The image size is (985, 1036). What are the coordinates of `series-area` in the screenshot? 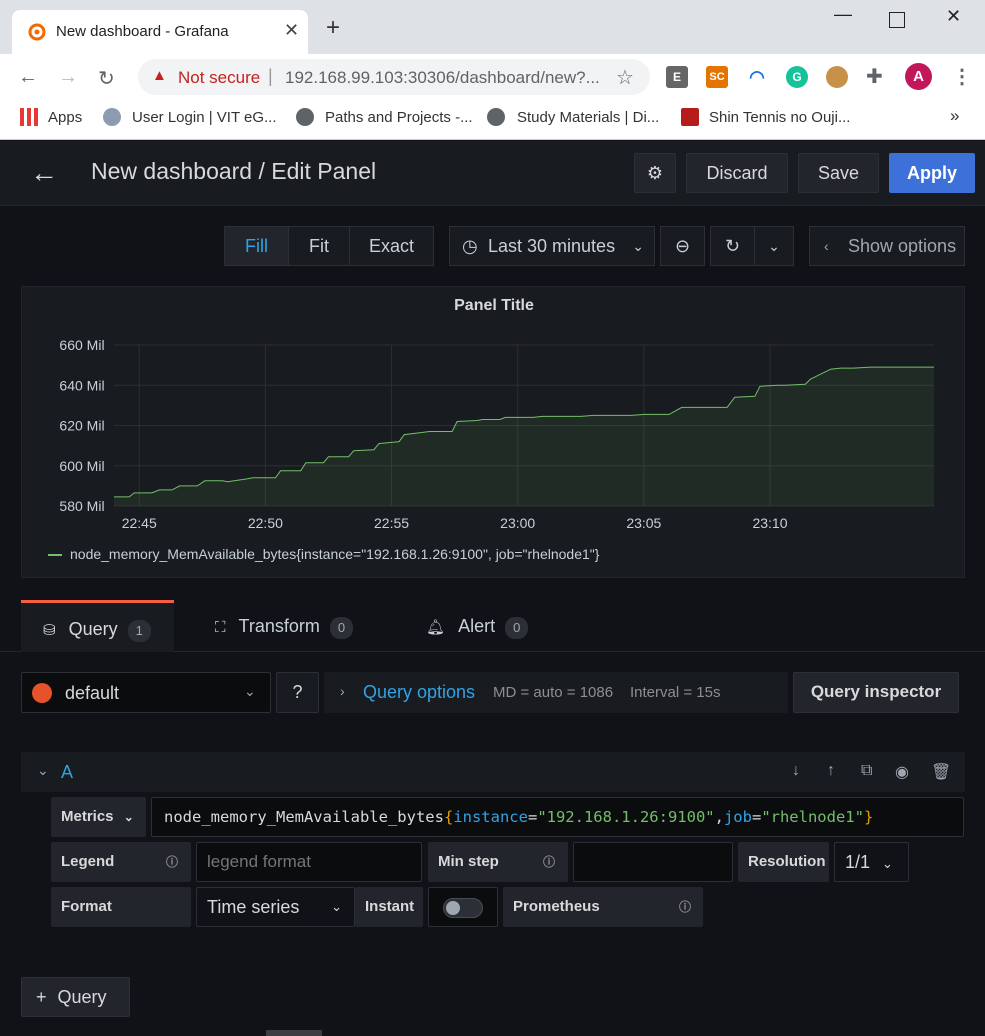 It's located at (524, 436).